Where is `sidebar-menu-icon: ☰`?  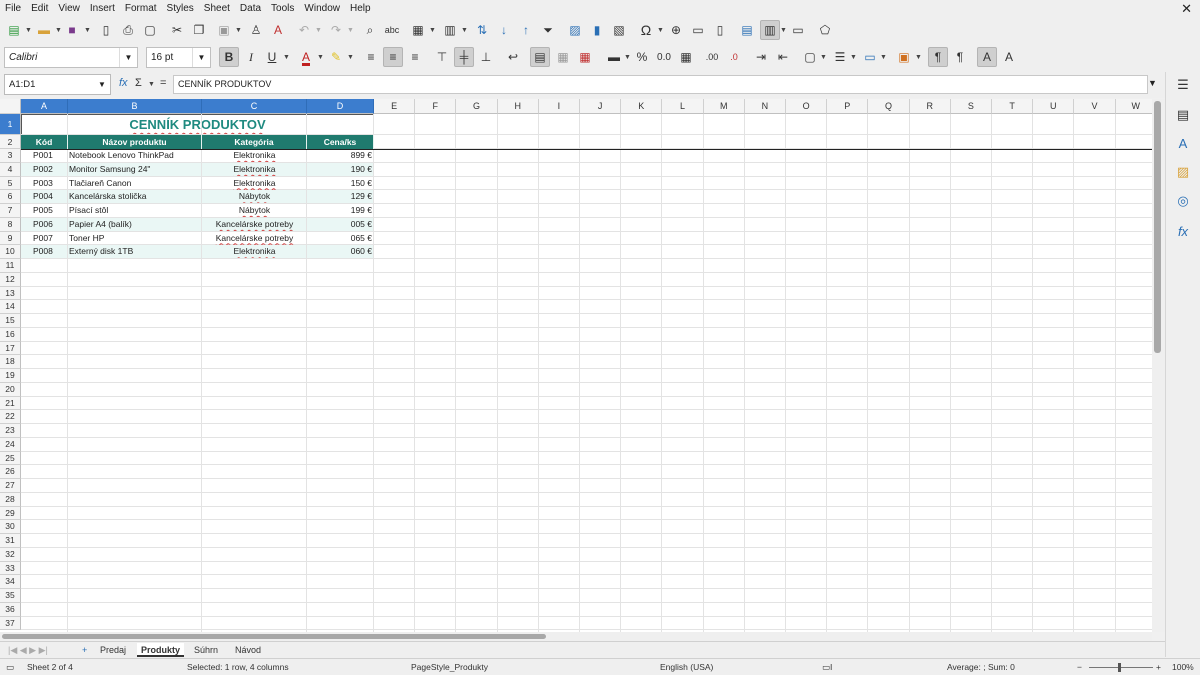 sidebar-menu-icon: ☰ is located at coordinates (1183, 85).